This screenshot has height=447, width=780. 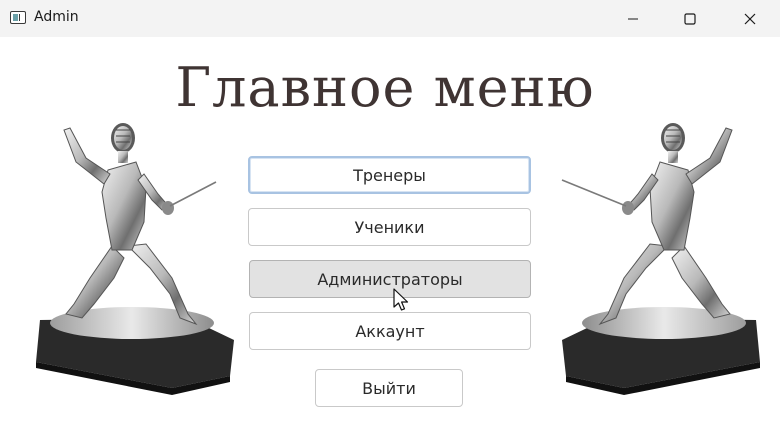 I want to click on minimize-button, so click(x=633, y=18).